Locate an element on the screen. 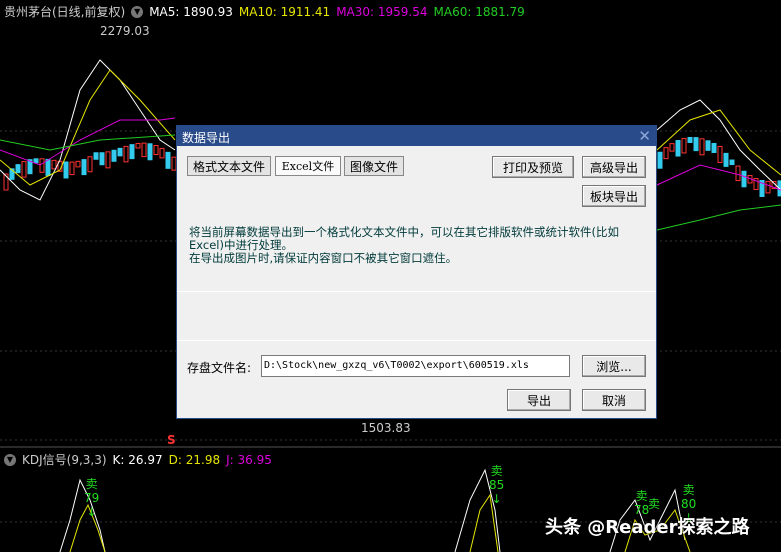 Image resolution: width=781 pixels, height=552 pixels. tab-excel-file: Excel文件 is located at coordinates (308, 166).